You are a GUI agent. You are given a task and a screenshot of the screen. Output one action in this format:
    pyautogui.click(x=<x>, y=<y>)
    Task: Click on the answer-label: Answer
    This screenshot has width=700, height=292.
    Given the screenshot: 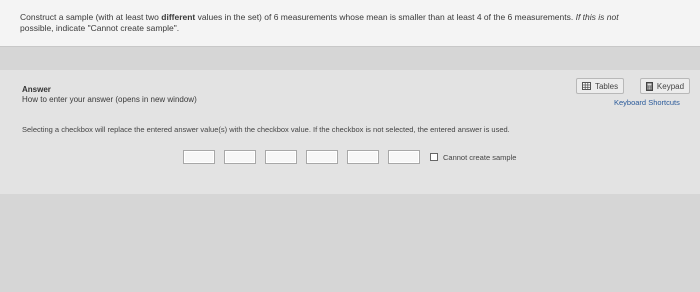 What is the action you would take?
    pyautogui.click(x=36, y=89)
    